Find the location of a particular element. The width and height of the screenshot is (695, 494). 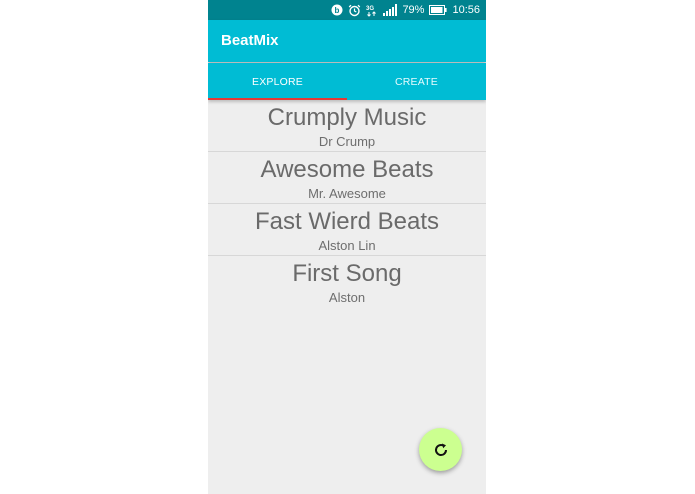

list-item: Awesome Beats Mr. Awesome is located at coordinates (347, 178).